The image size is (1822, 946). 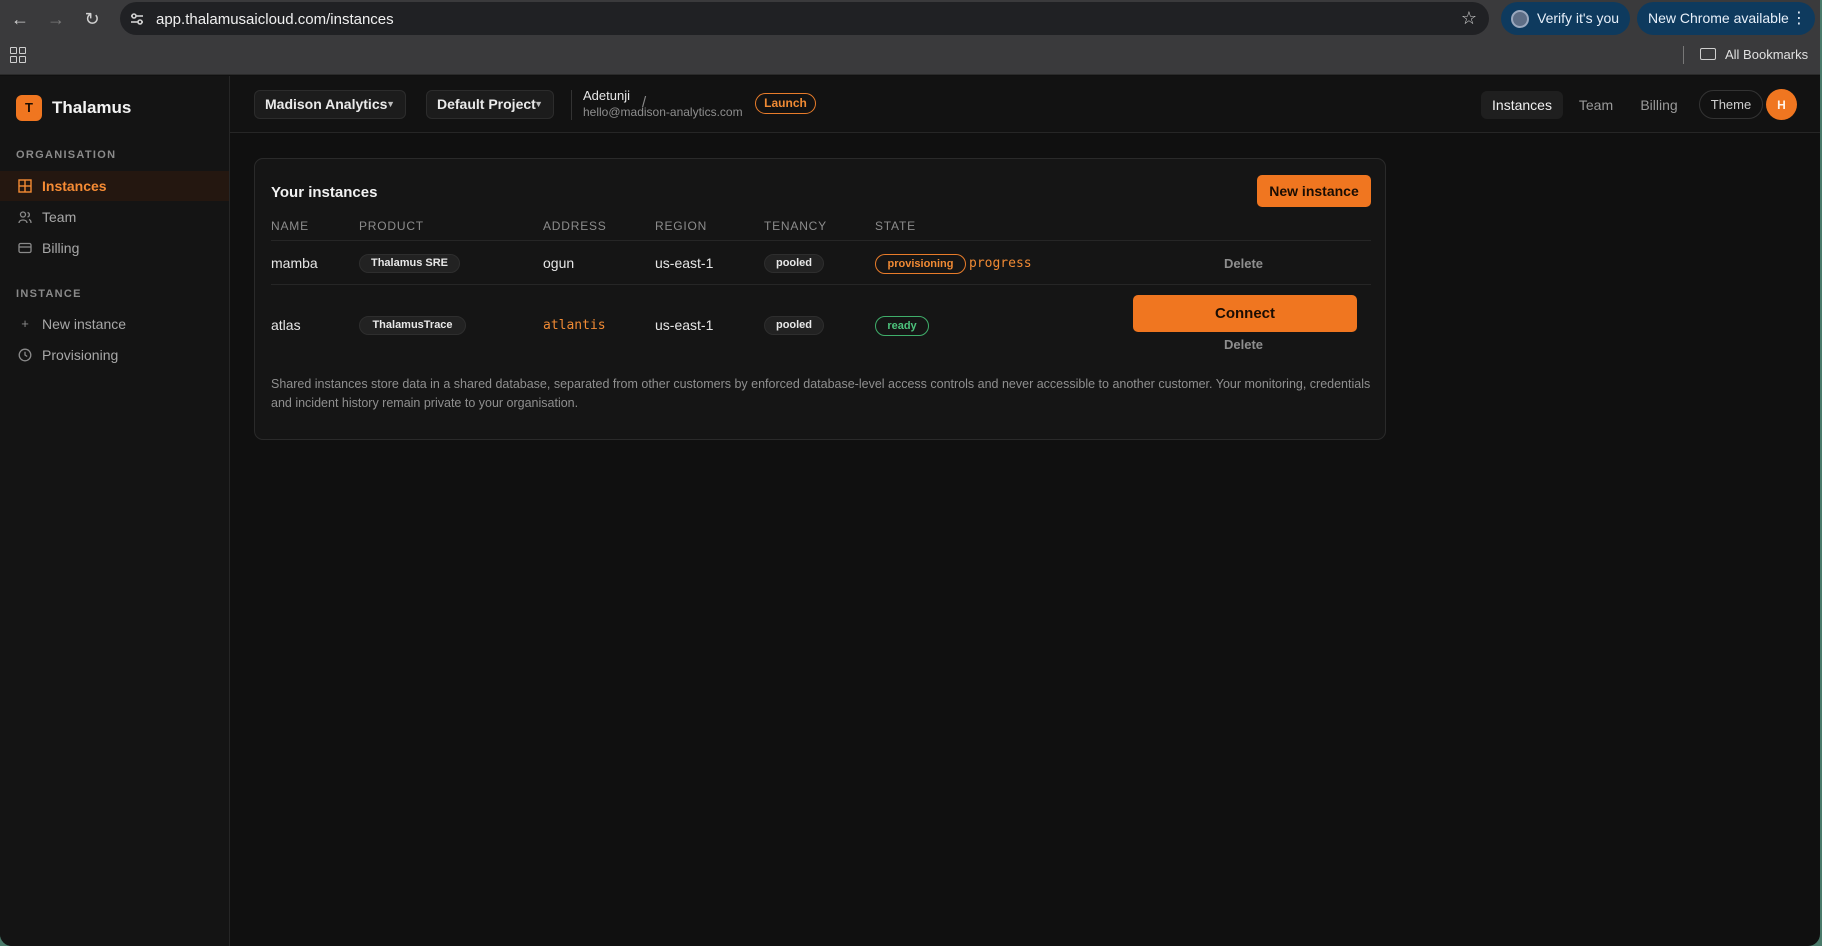 I want to click on sidebar-item-label: Provisioning, so click(x=80, y=355).